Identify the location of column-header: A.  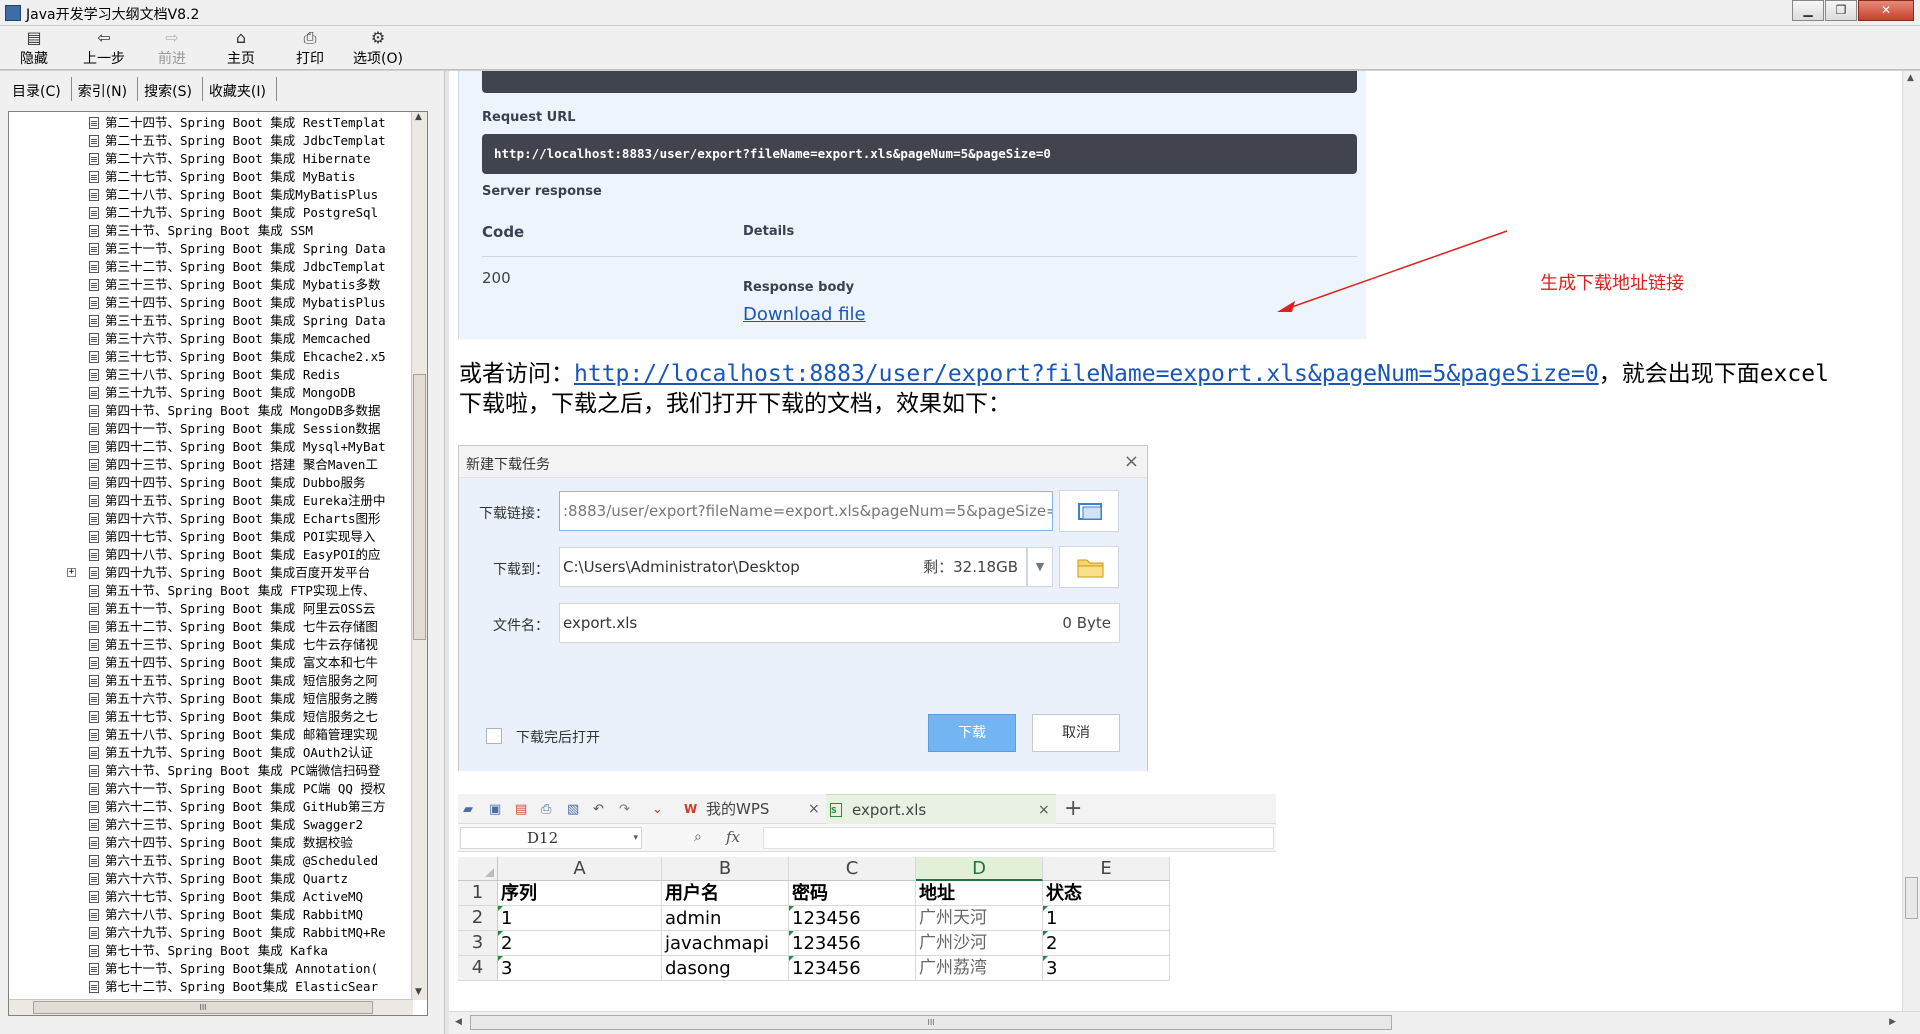
(580, 869).